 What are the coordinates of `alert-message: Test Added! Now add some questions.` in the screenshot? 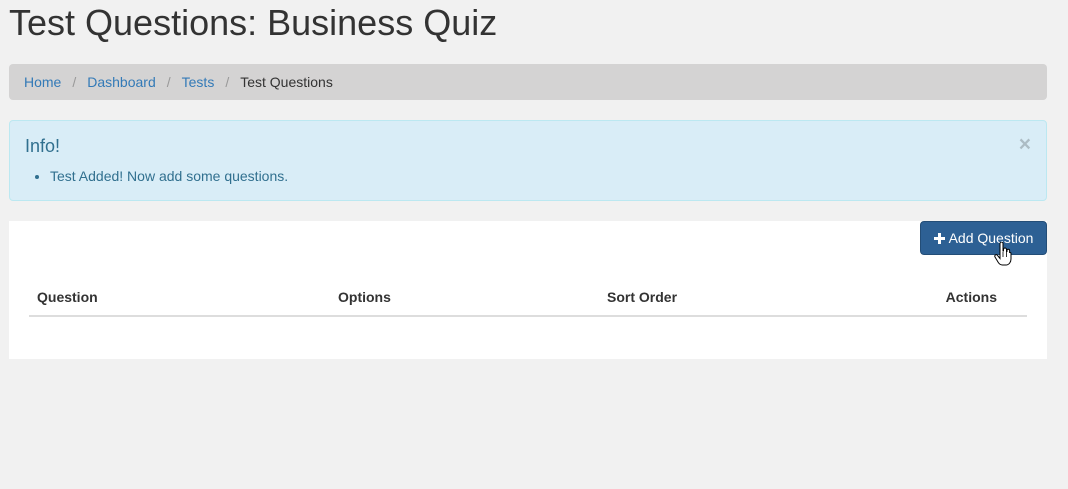 It's located at (169, 176).